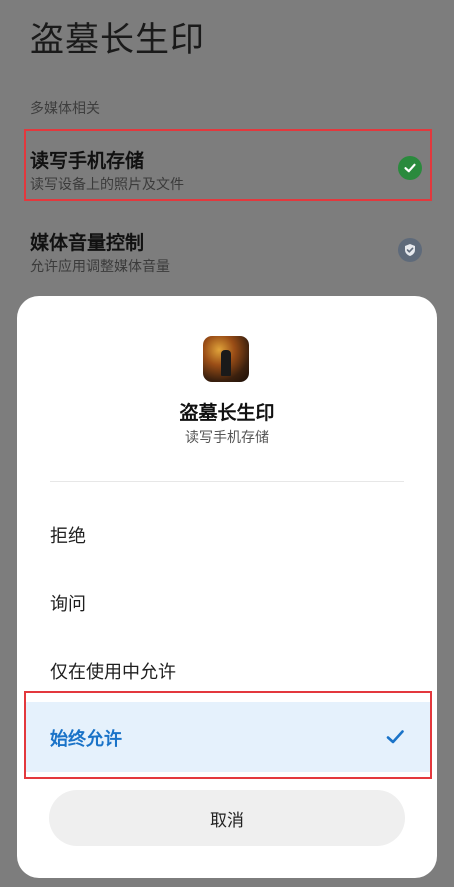 This screenshot has height=887, width=454. I want to click on divider, so click(227, 481).